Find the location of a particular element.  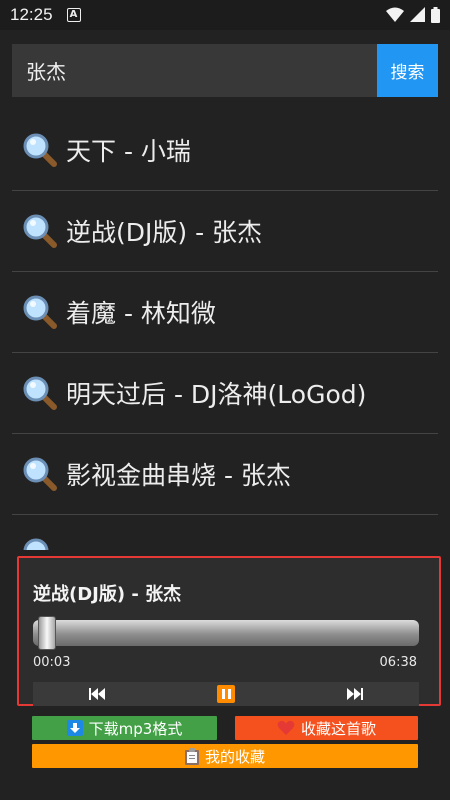

battery-icon is located at coordinates (435, 15).